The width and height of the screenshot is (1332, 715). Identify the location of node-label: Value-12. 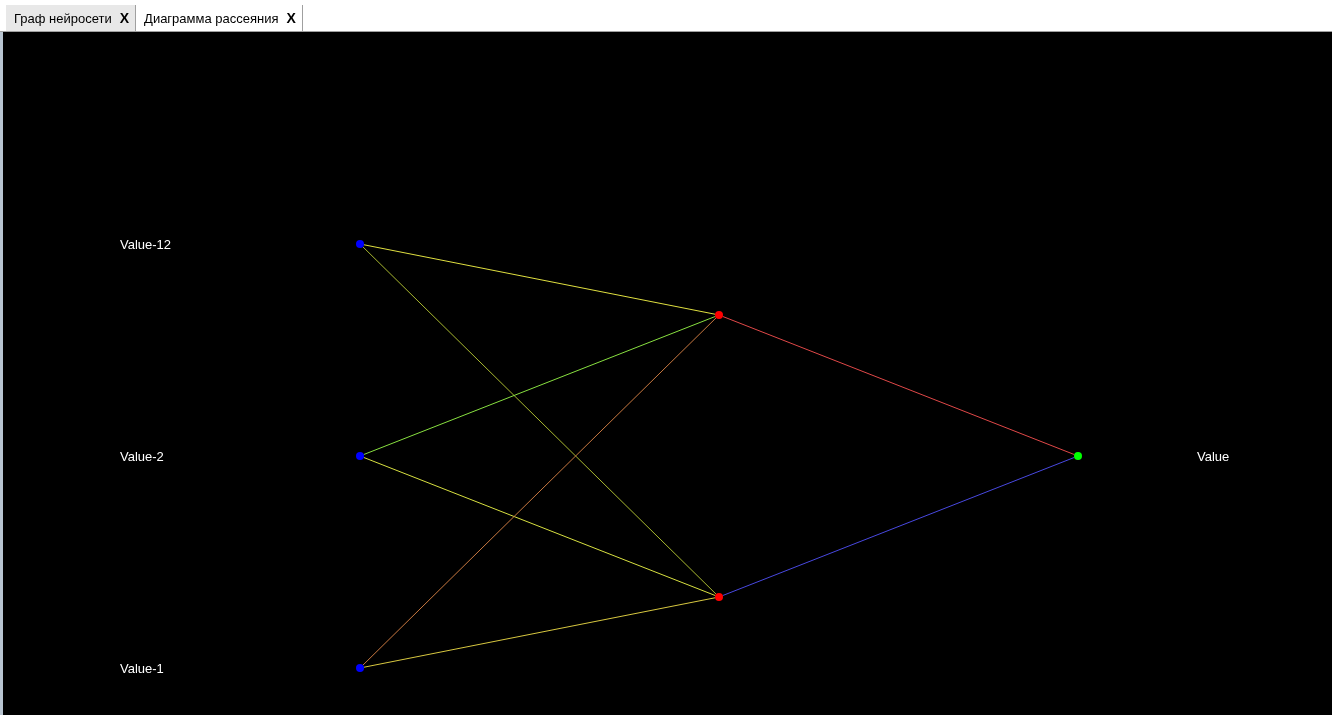
(146, 244).